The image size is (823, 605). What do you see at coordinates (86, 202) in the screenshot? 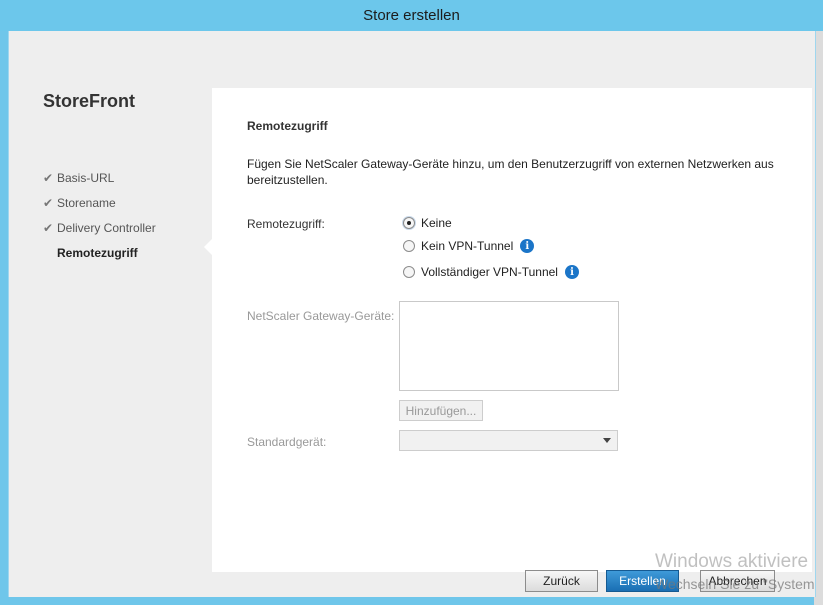
I see `step-label: Storename` at bounding box center [86, 202].